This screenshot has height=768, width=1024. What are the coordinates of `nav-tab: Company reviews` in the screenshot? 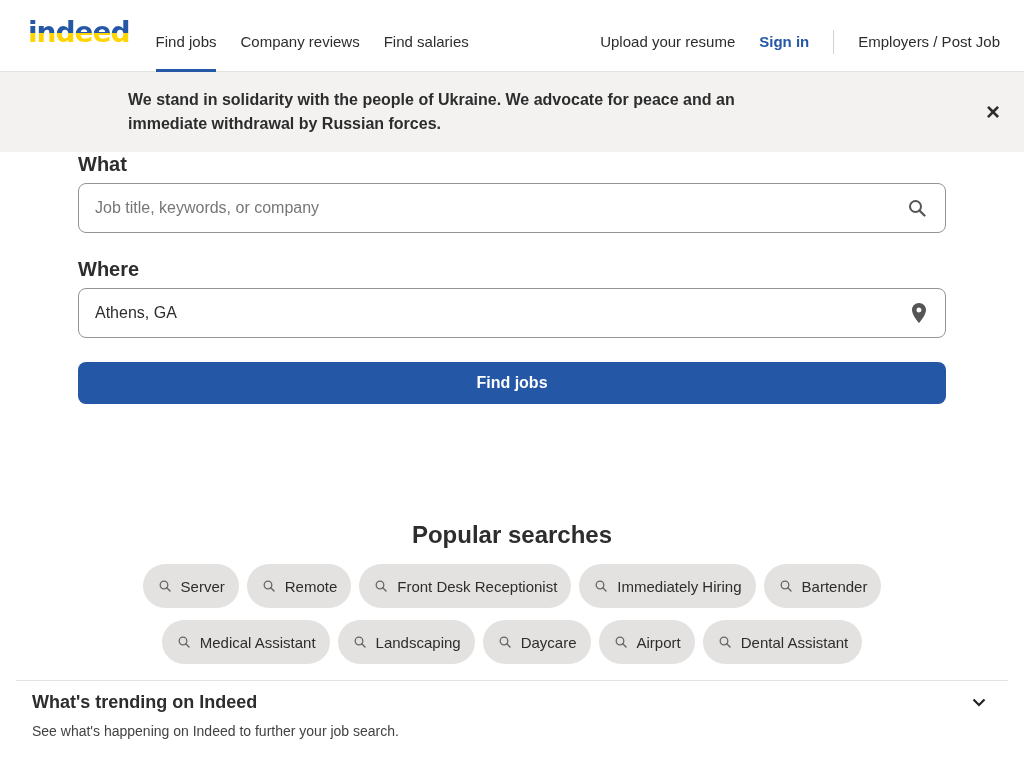 It's located at (300, 36).